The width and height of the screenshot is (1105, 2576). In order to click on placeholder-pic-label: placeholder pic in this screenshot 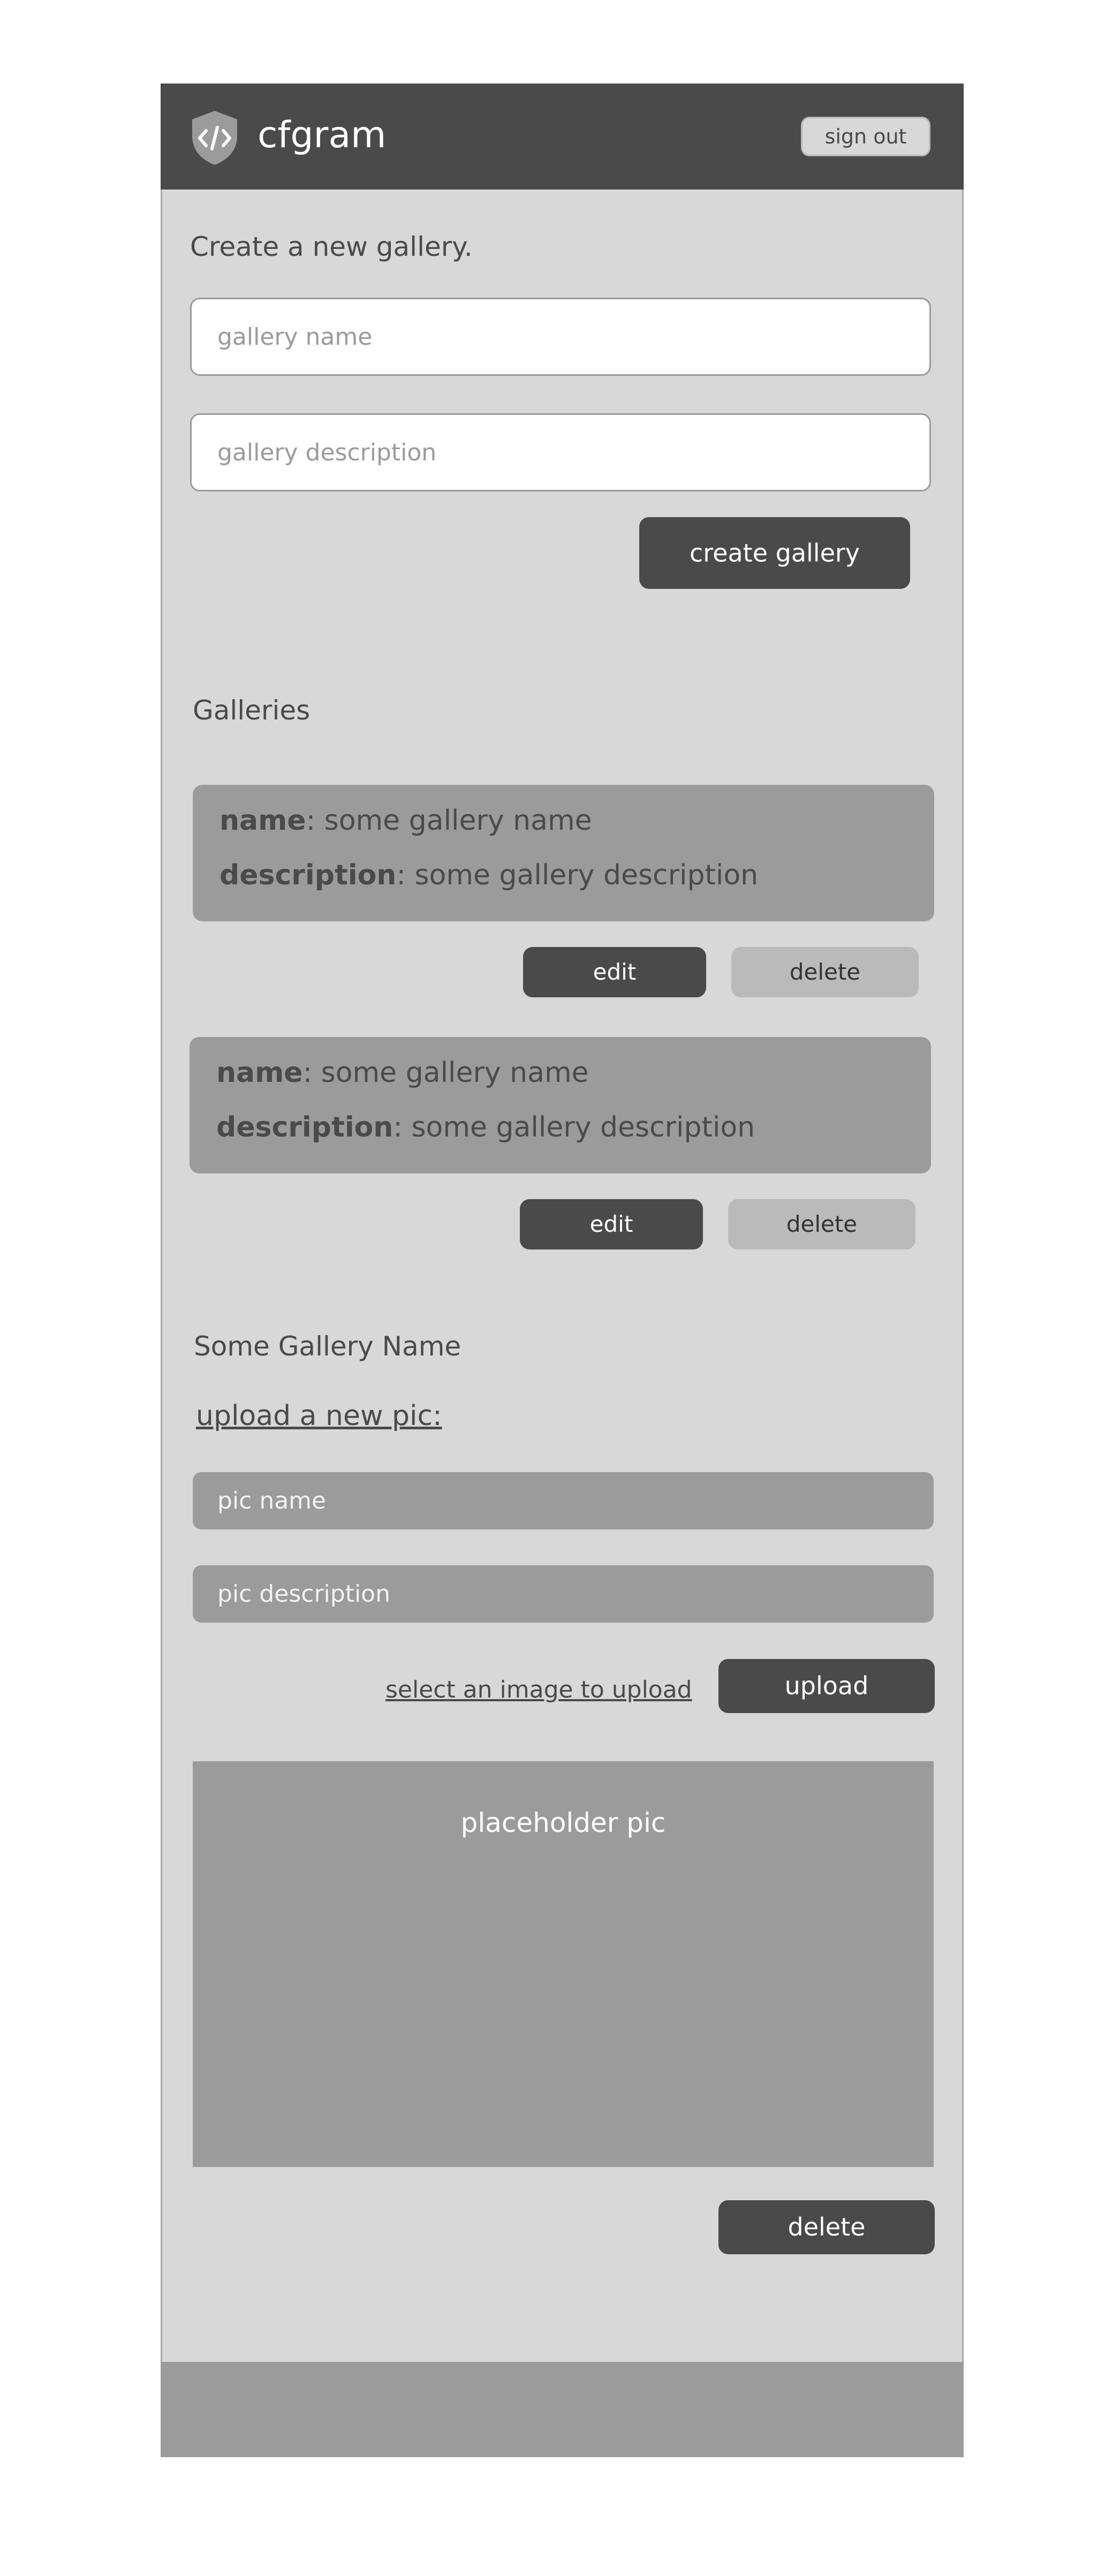, I will do `click(563, 1822)`.